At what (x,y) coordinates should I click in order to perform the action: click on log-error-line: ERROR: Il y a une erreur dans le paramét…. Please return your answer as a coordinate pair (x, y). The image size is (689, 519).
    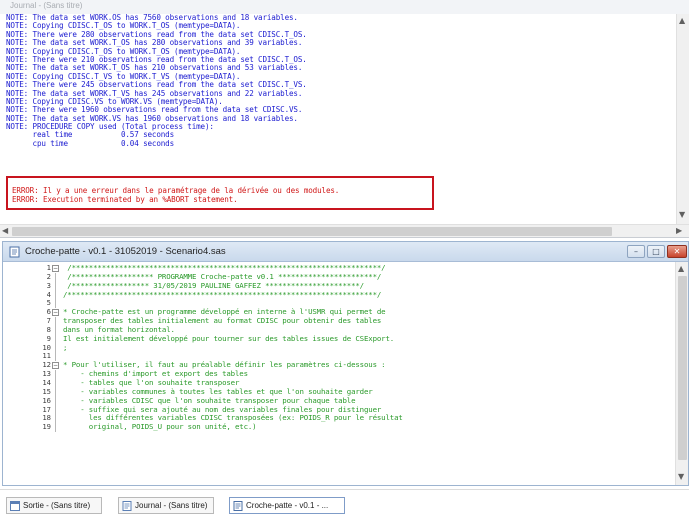
    Looking at the image, I should click on (176, 190).